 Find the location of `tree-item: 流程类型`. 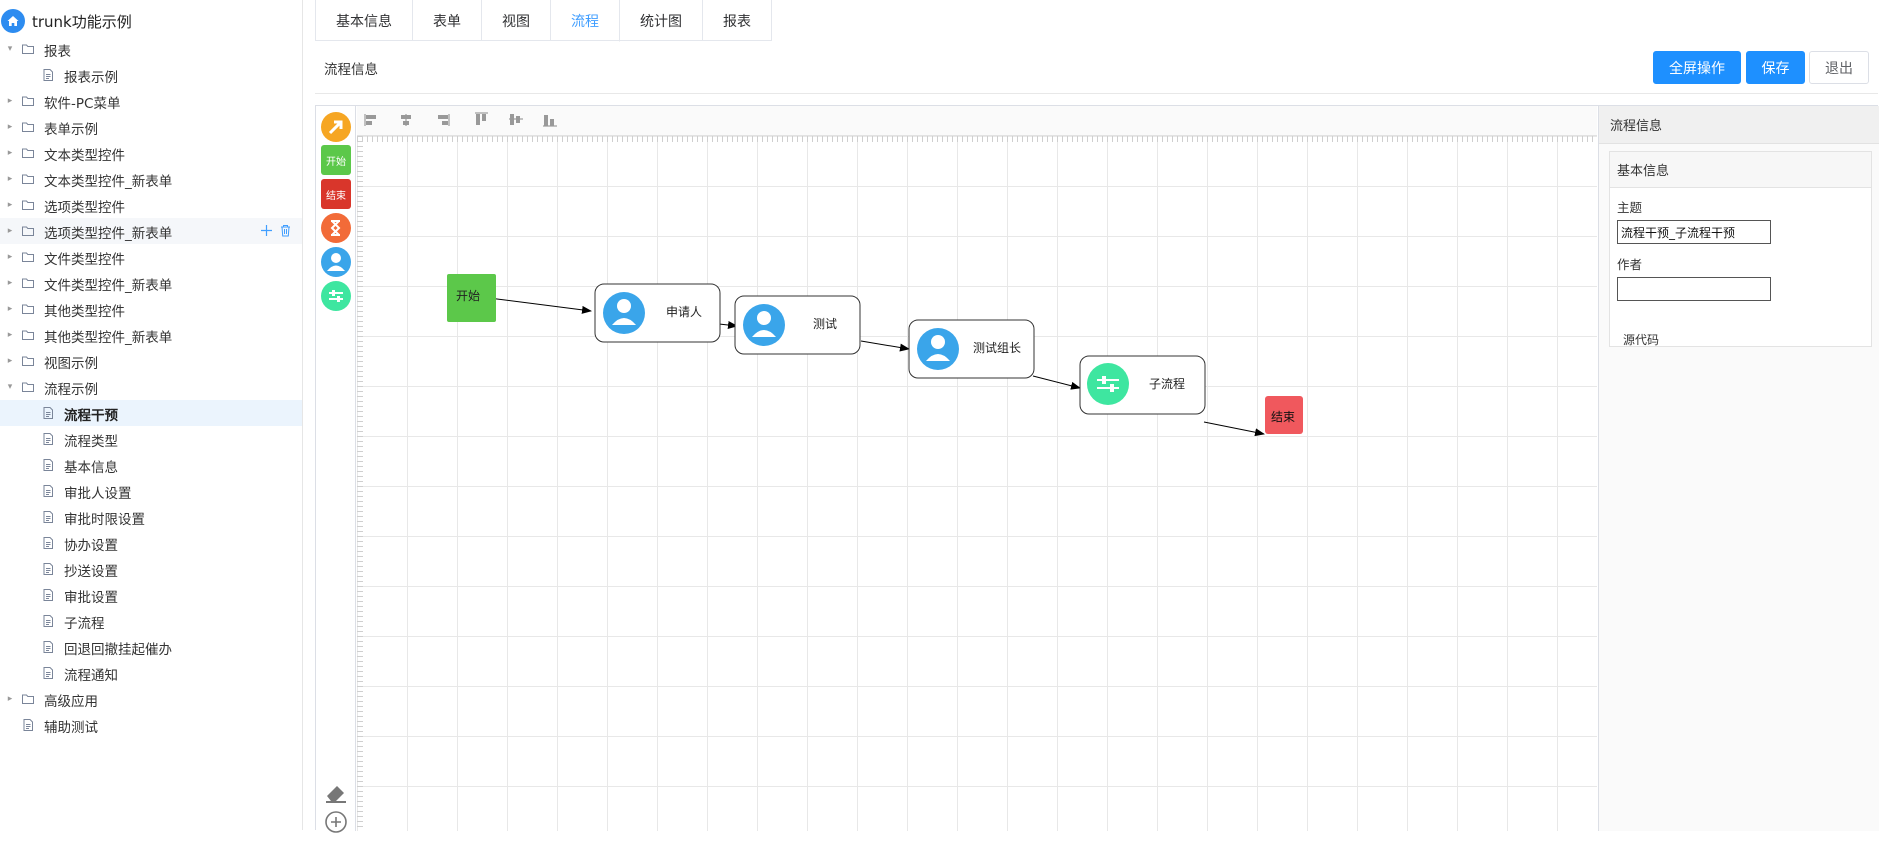

tree-item: 流程类型 is located at coordinates (151, 439).